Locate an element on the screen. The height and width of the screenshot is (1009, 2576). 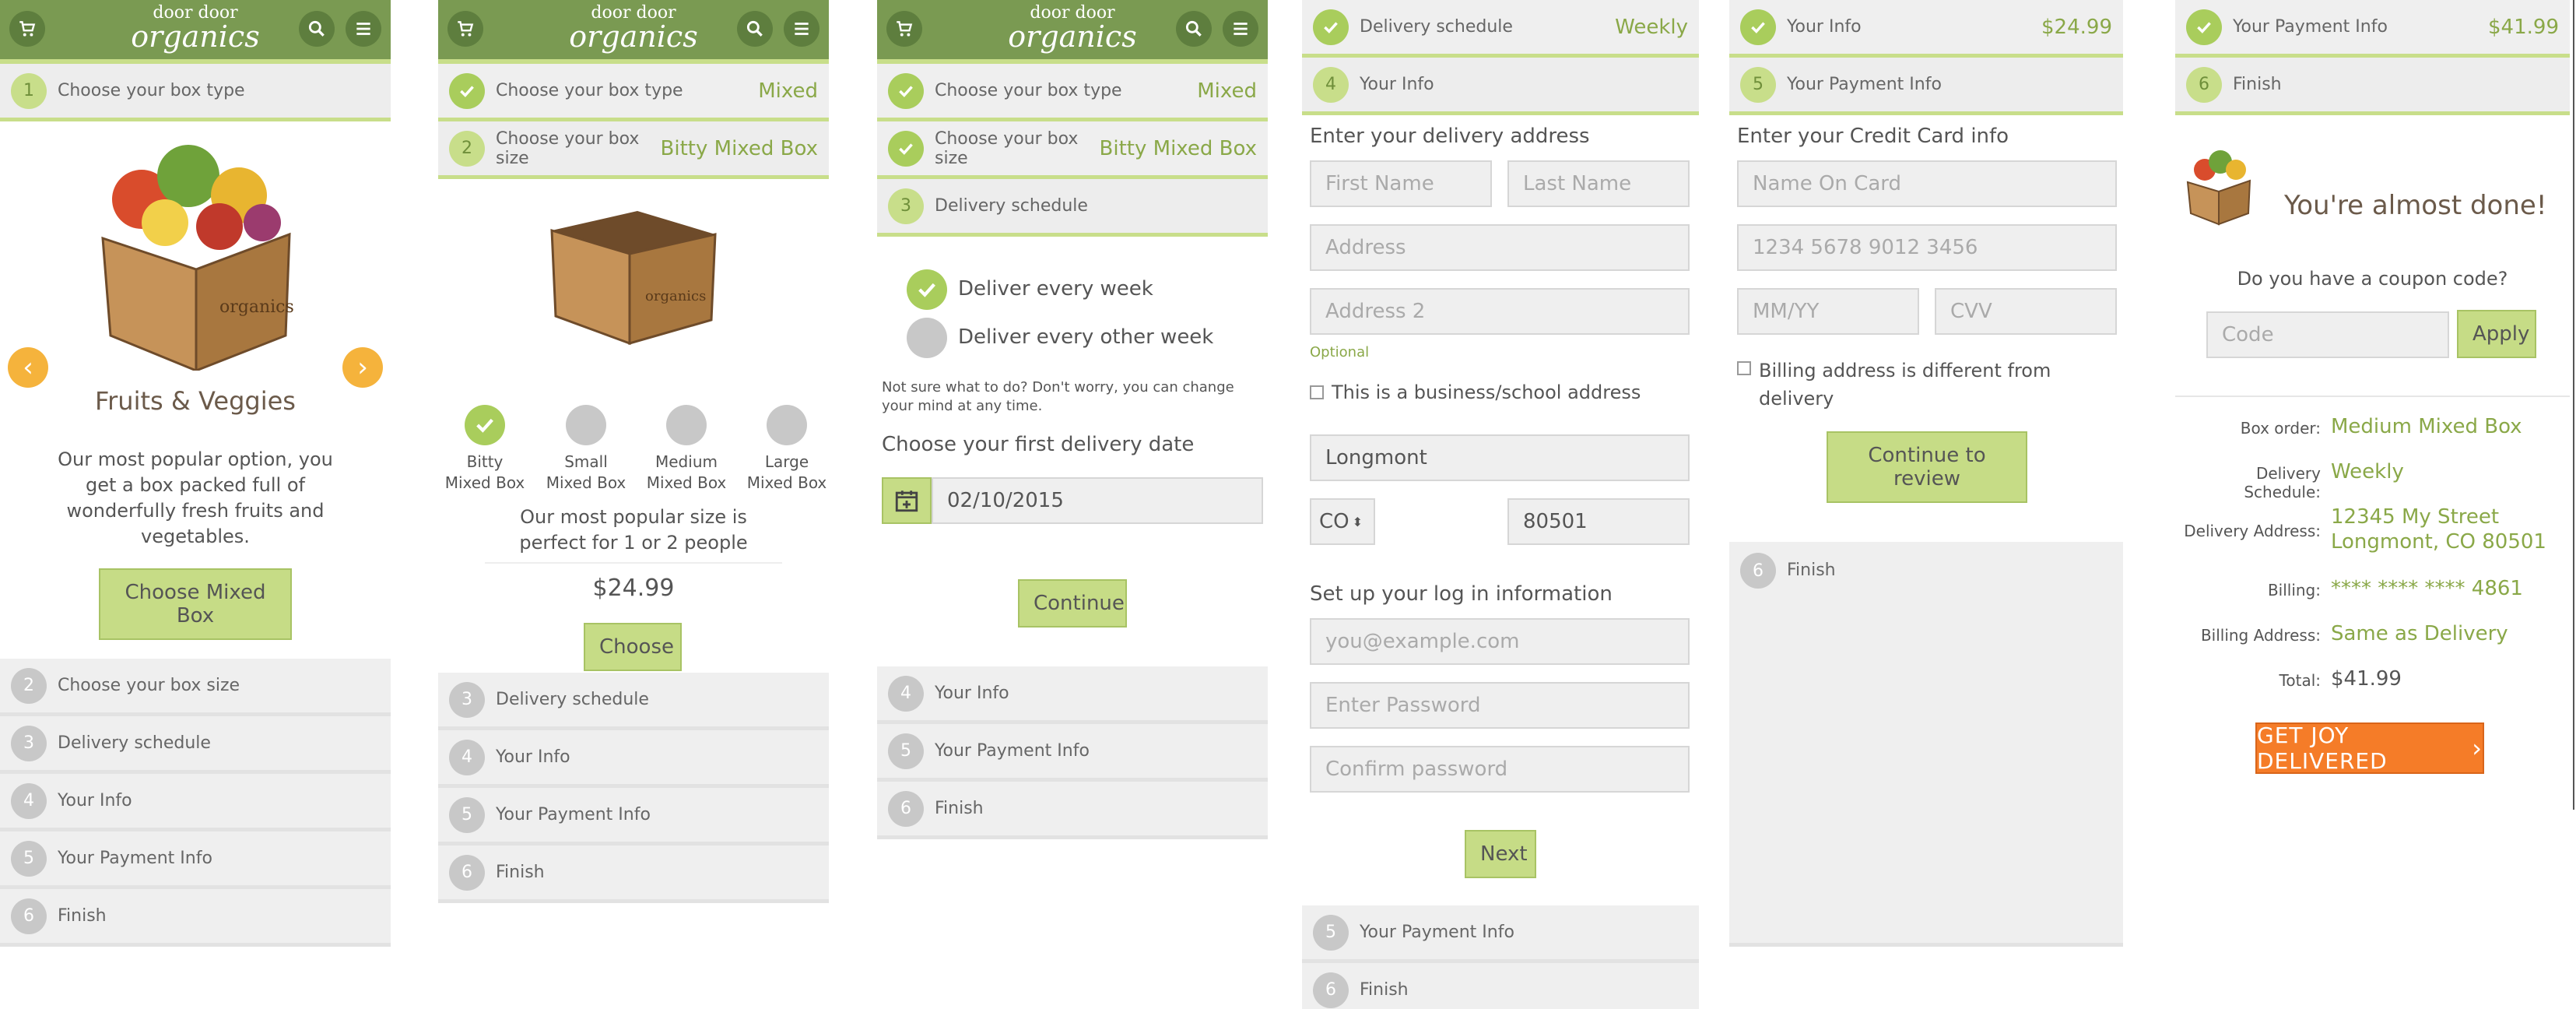
produce-box-image is located at coordinates (2219, 188).